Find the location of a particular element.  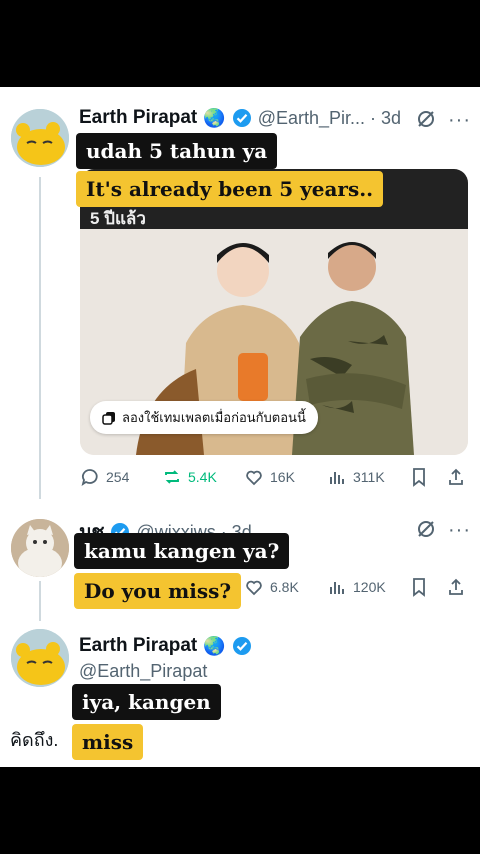

views-button: 311K is located at coordinates (356, 477).